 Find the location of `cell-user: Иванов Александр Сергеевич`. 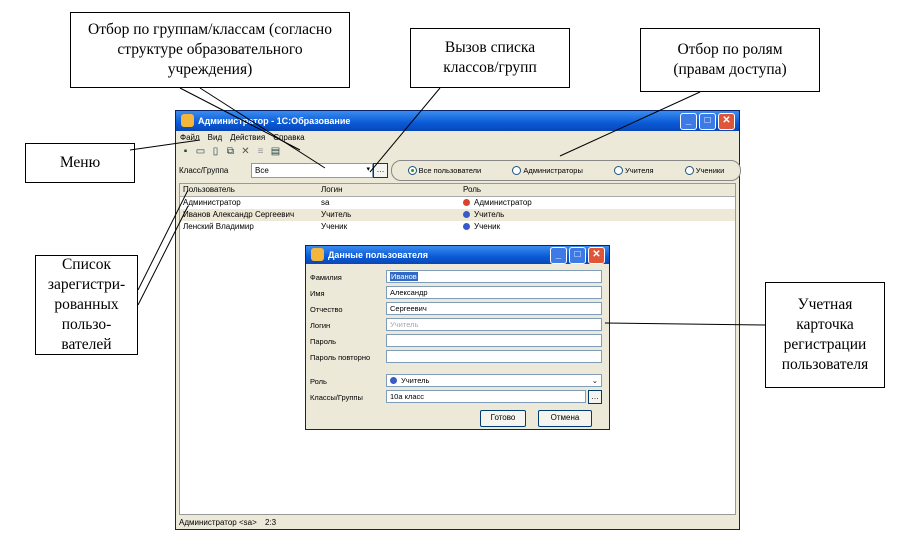

cell-user: Иванов Александр Сергеевич is located at coordinates (239, 214).